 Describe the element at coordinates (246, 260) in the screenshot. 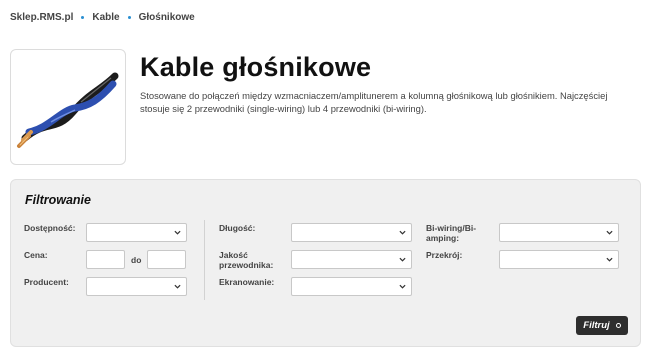

I see `conductor-quality-label: Jakość przewodnika:` at that location.